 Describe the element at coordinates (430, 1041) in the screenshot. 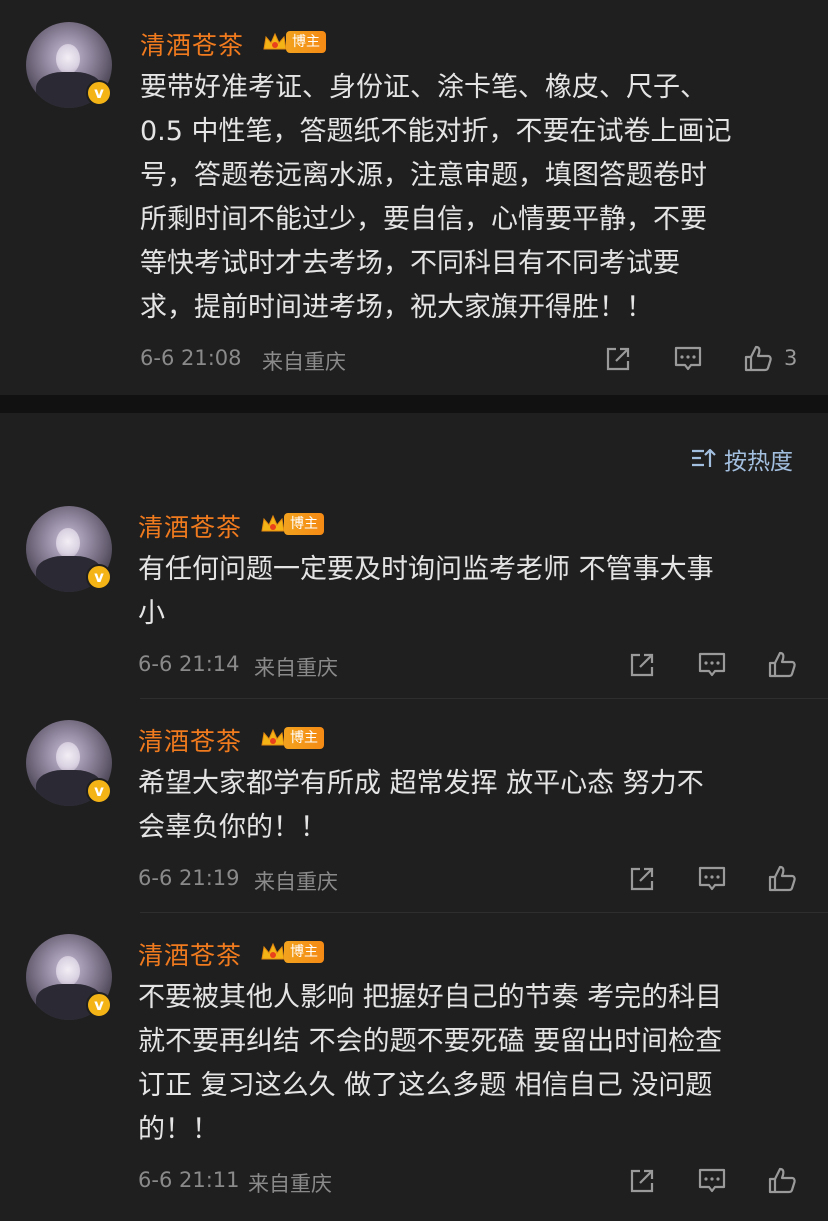

I see `comment-text-line: 就不要再纠结 不会的题不要死磕 要留出时间检查` at that location.